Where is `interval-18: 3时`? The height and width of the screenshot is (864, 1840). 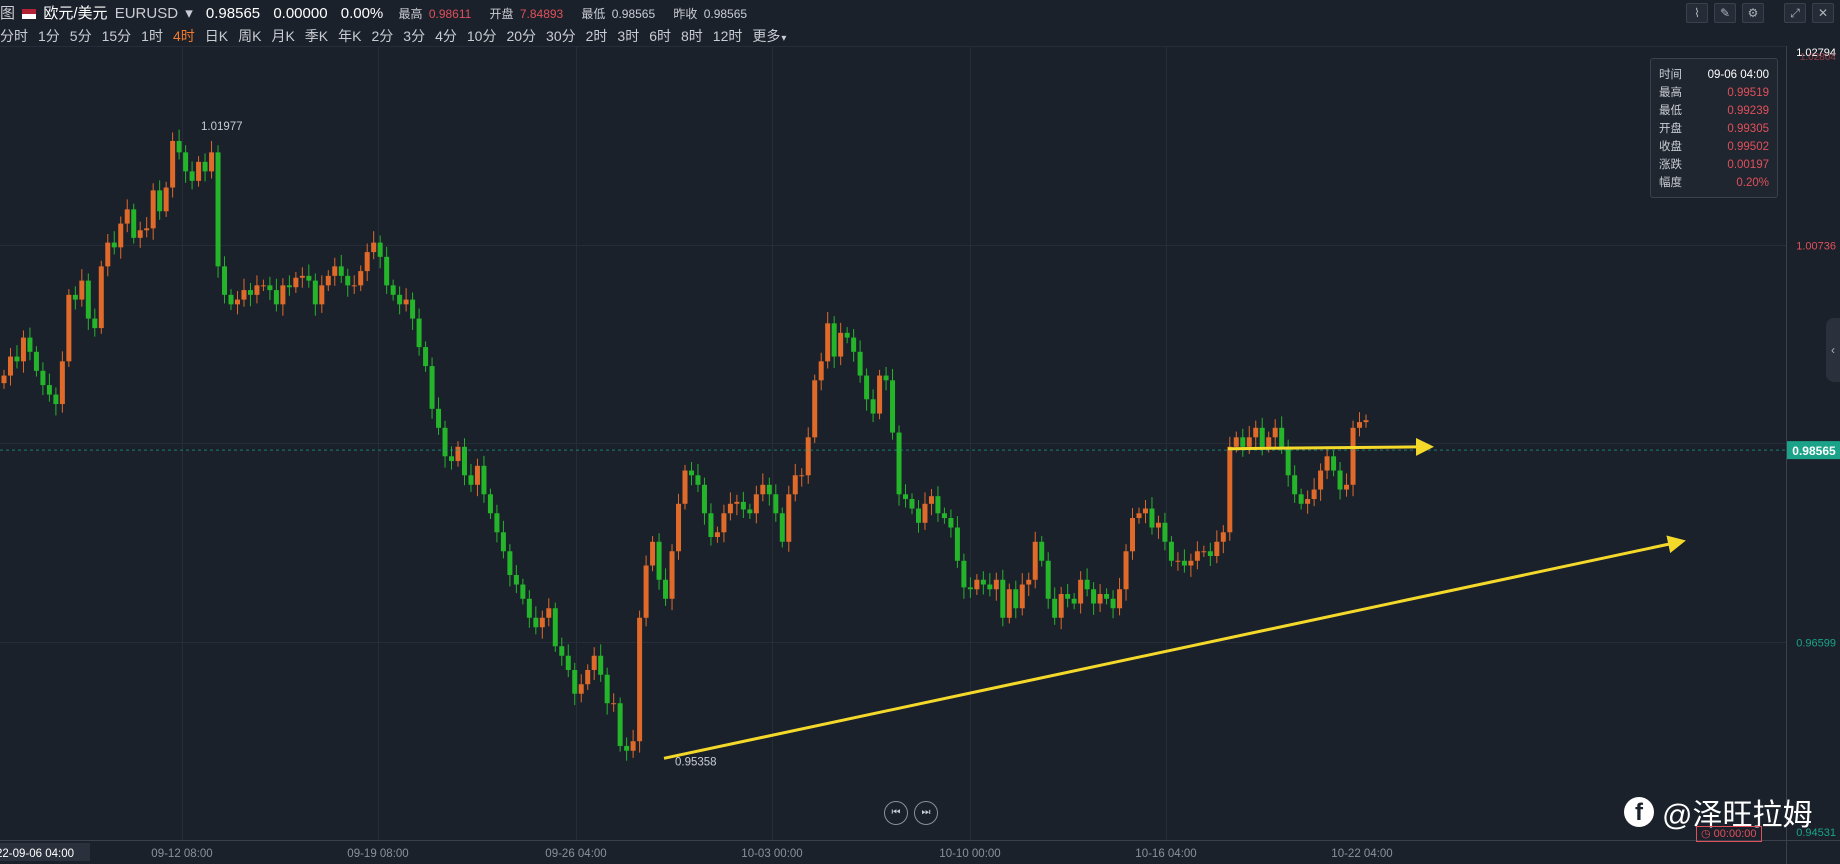 interval-18: 3时 is located at coordinates (628, 36).